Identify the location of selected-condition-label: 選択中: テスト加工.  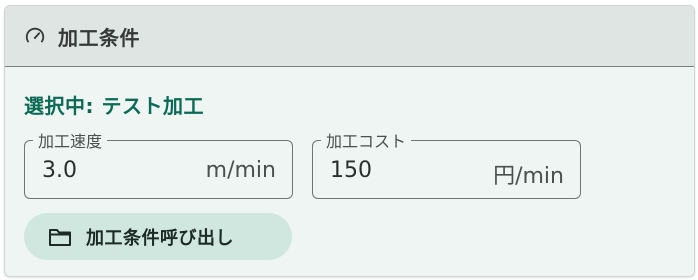
(114, 106).